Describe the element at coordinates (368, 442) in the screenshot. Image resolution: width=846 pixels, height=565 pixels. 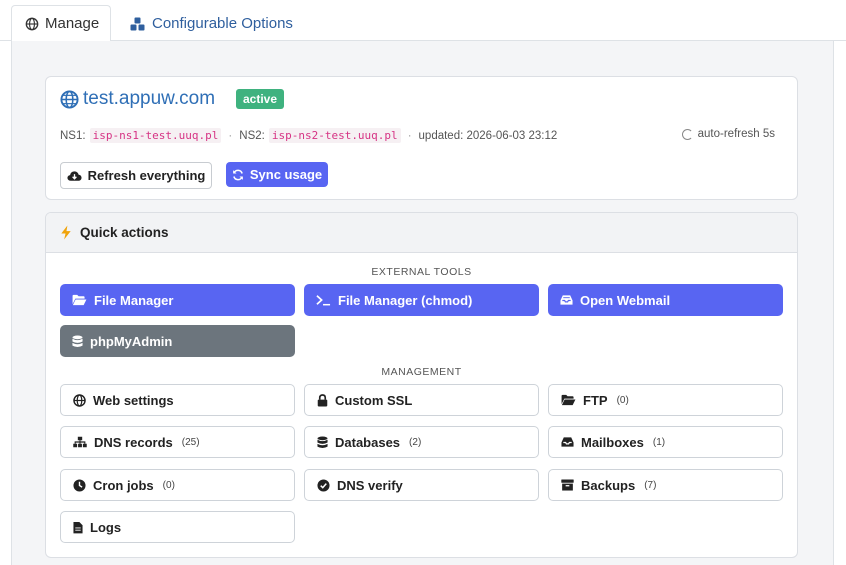
I see `databases-label: Databases` at that location.